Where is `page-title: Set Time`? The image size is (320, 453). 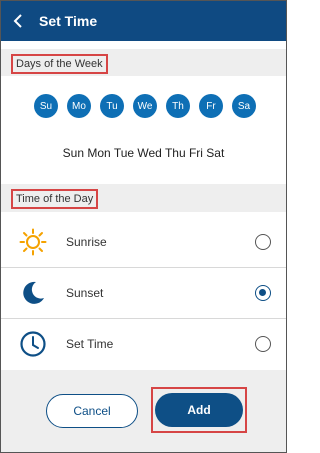 page-title: Set Time is located at coordinates (68, 21).